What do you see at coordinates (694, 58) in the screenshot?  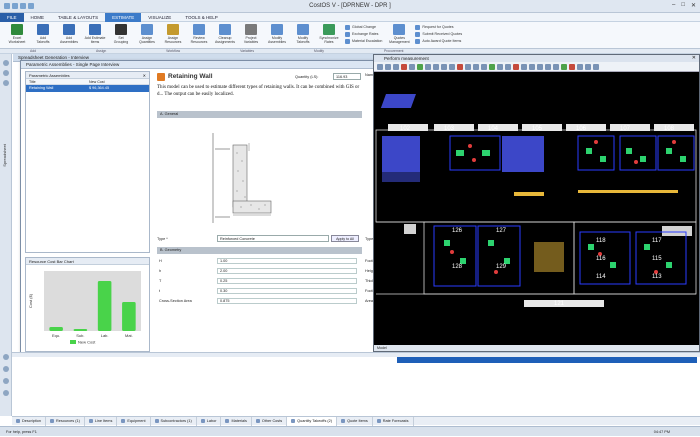 I see `measurement-close-button: ✕` at bounding box center [694, 58].